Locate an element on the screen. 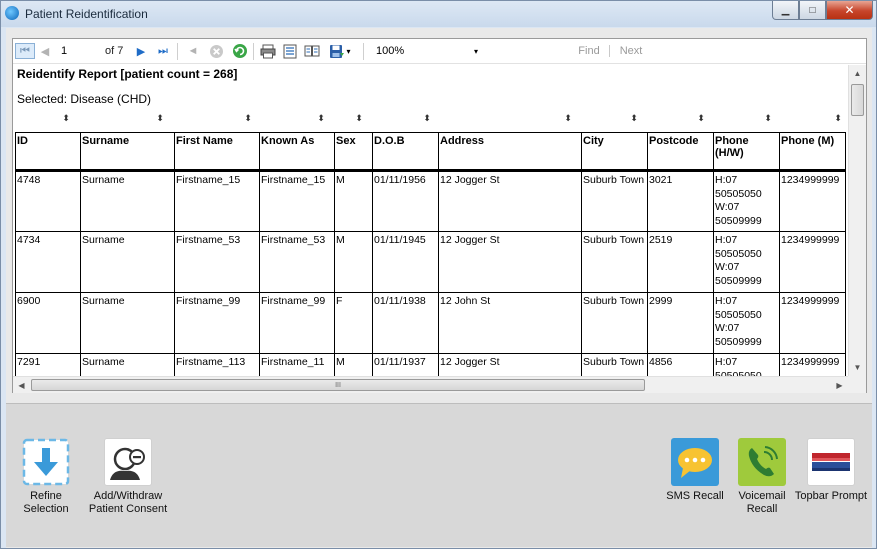 The height and width of the screenshot is (549, 877). find-text-input is located at coordinates (531, 51).